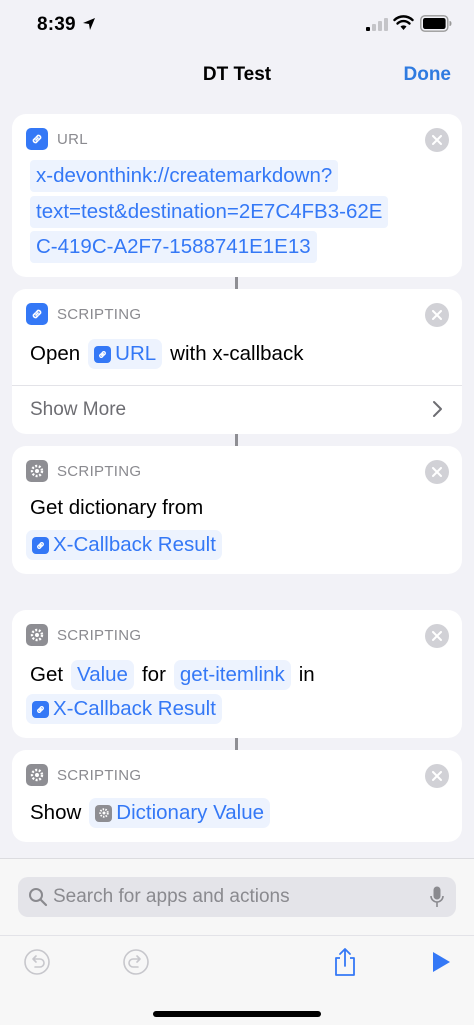 The image size is (474, 1025). I want to click on url-variable-token: URL, so click(125, 354).